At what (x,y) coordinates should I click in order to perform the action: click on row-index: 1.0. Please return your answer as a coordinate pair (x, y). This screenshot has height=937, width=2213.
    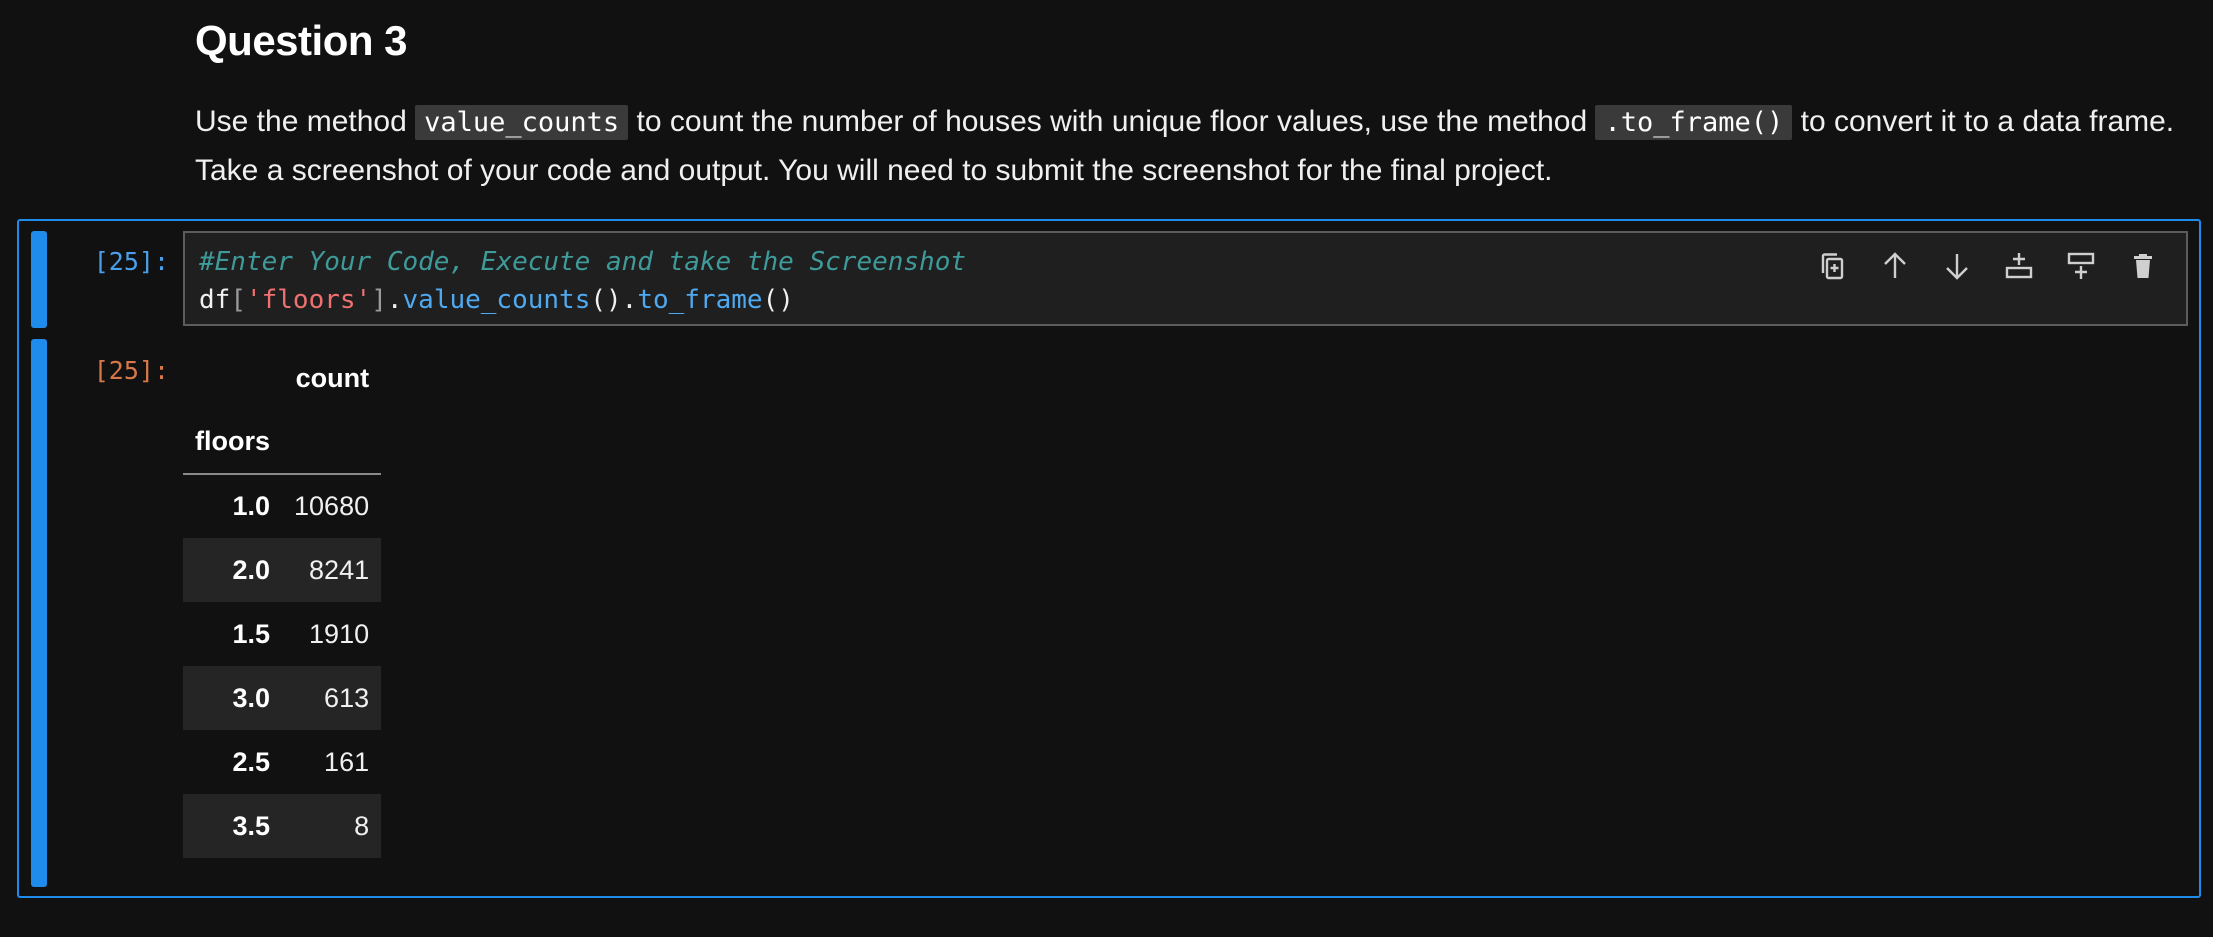
    Looking at the image, I should click on (251, 506).